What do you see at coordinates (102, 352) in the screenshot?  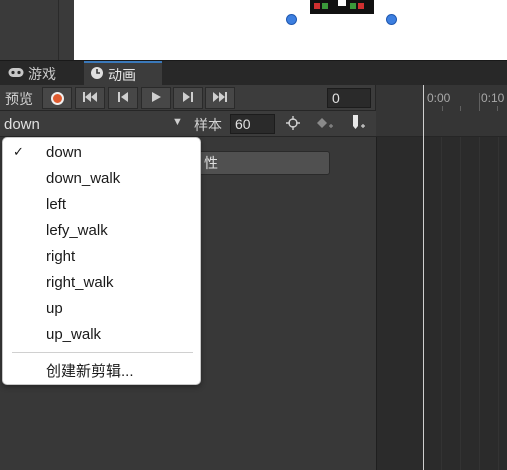 I see `menu-separator` at bounding box center [102, 352].